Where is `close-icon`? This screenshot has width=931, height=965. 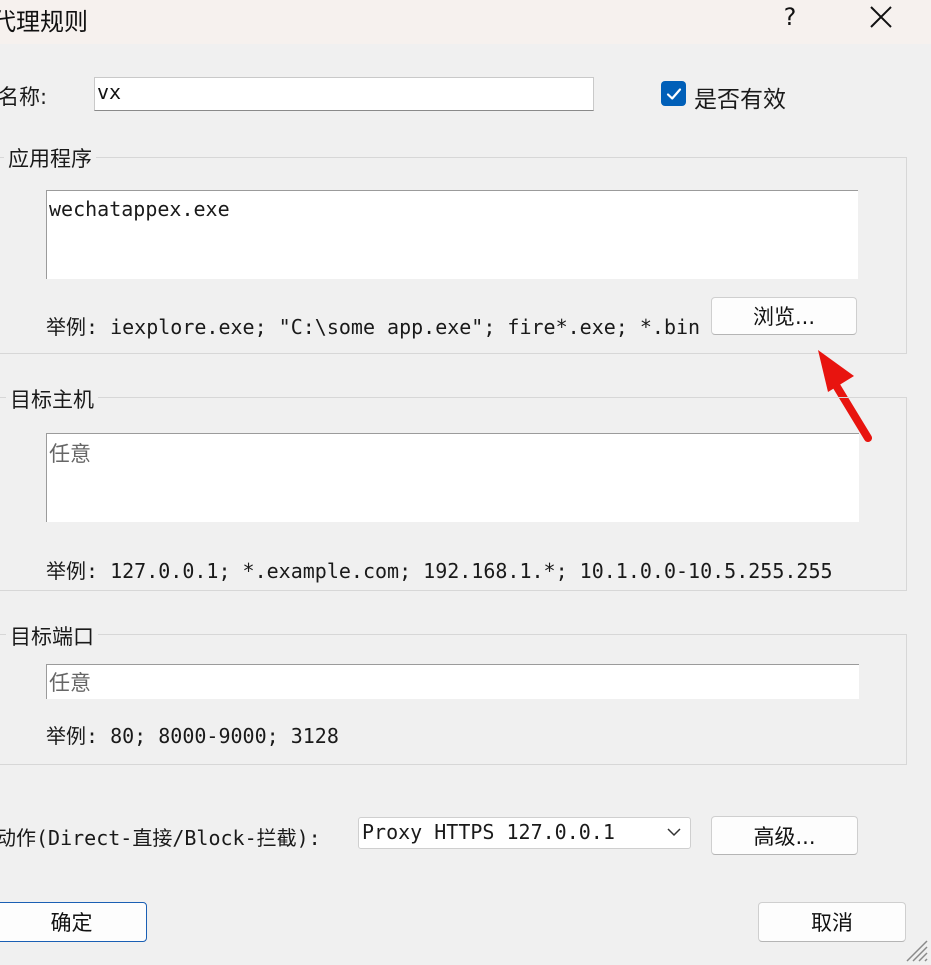 close-icon is located at coordinates (881, 17).